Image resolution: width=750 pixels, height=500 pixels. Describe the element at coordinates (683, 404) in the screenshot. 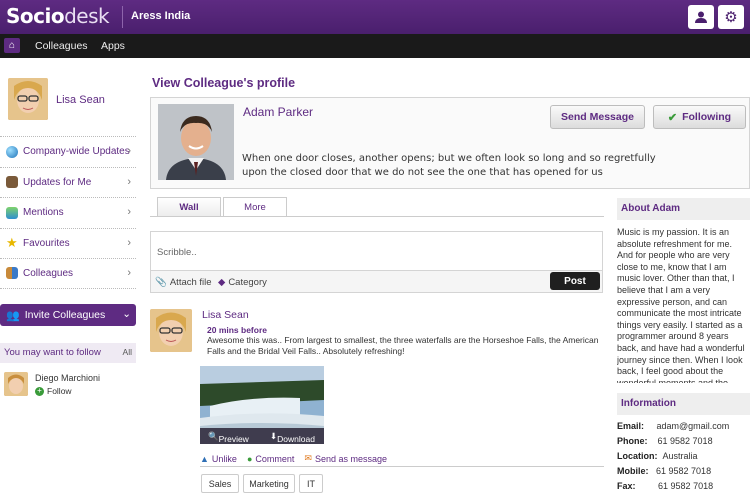

I see `information-heading: Information` at that location.